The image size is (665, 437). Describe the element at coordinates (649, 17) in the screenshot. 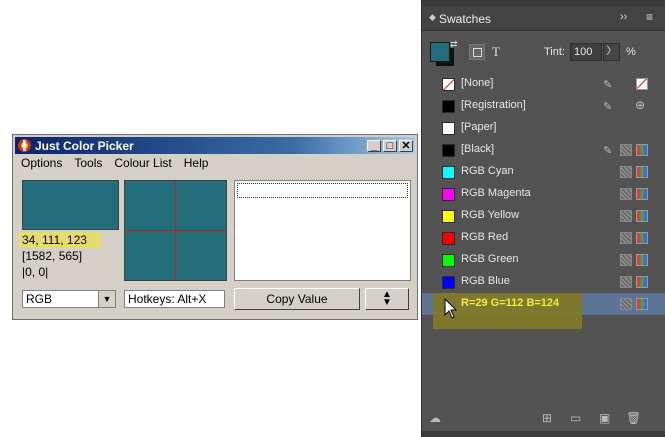

I see `panel-menu-icon: ≡` at that location.